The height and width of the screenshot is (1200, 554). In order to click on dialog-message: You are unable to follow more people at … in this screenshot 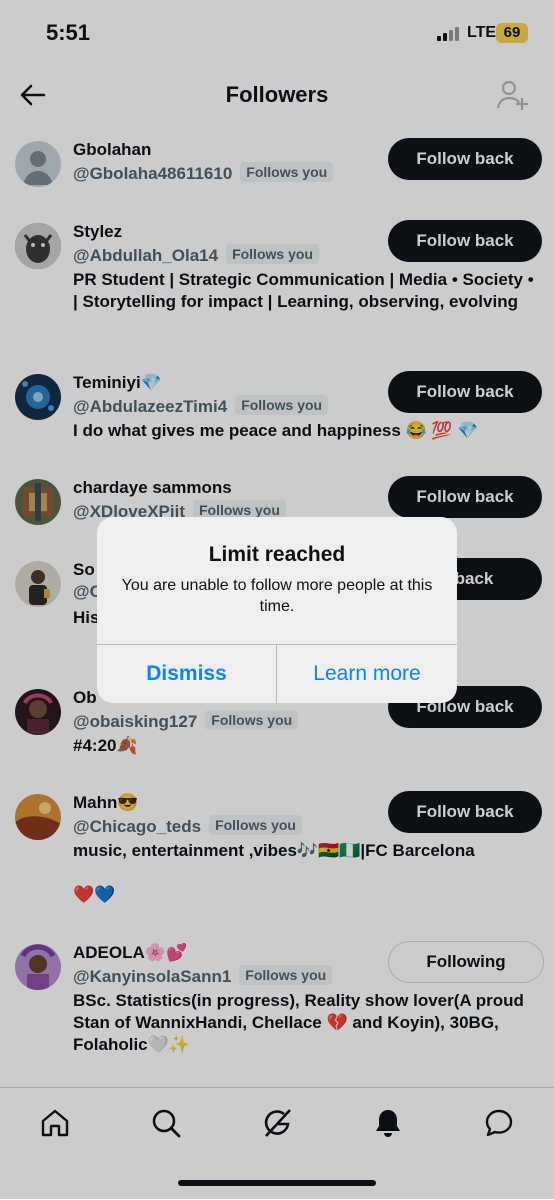, I will do `click(277, 596)`.